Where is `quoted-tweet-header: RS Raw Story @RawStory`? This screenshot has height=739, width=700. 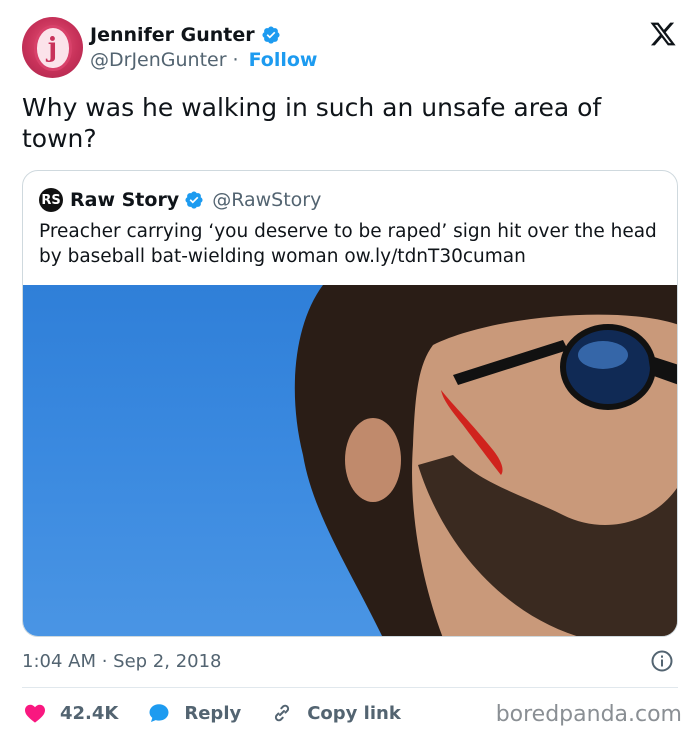 quoted-tweet-header: RS Raw Story @RawStory is located at coordinates (180, 200).